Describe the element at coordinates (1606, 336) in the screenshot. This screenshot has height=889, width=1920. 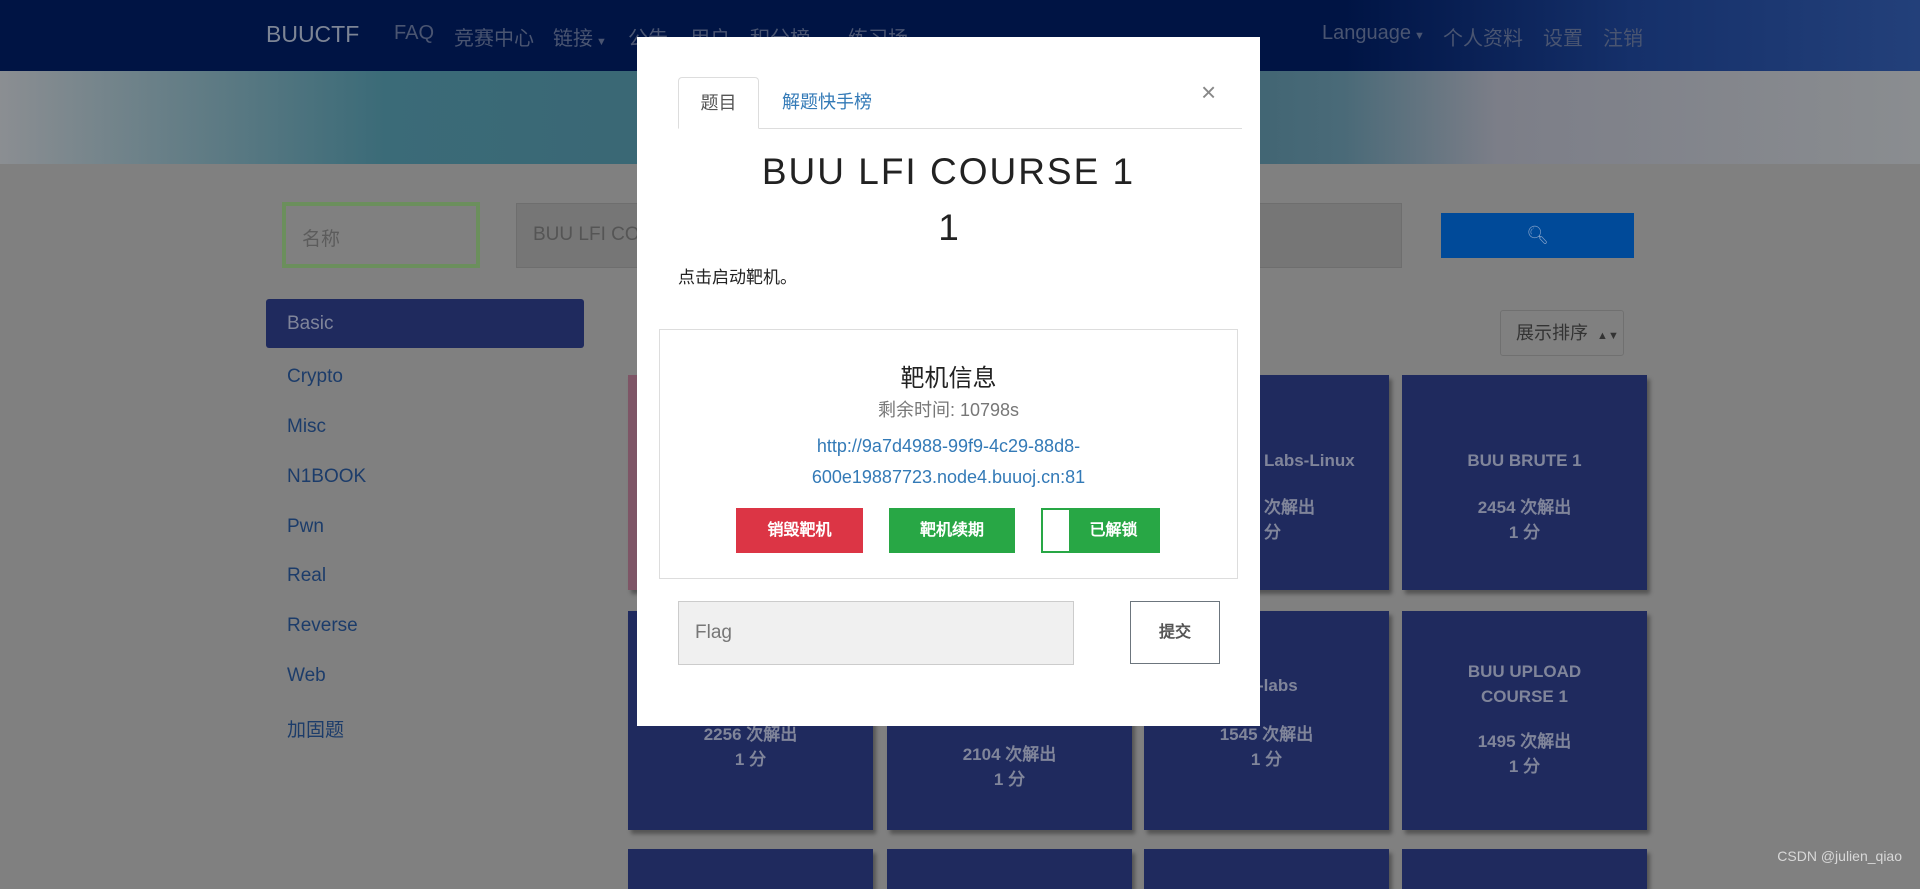
I see `sort-caret-icon: ▲▼` at that location.